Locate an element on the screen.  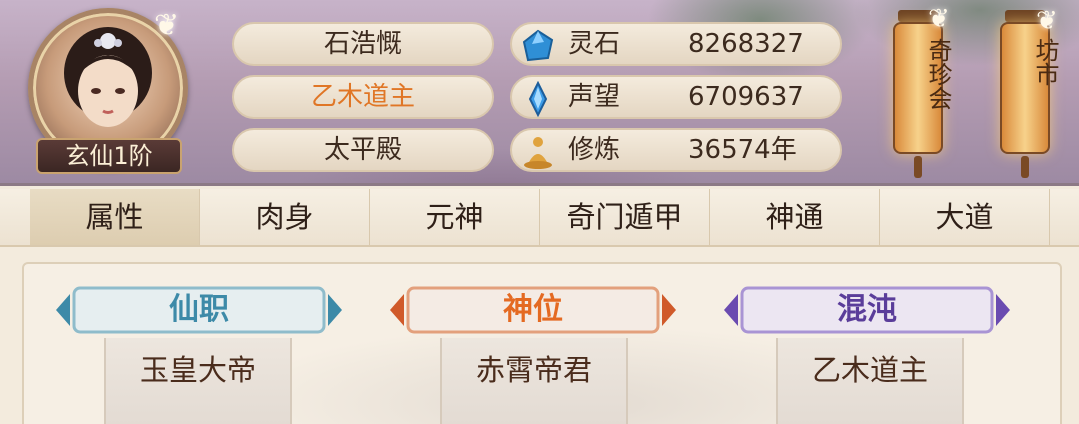
resource-value: 6709637 is located at coordinates (746, 97).